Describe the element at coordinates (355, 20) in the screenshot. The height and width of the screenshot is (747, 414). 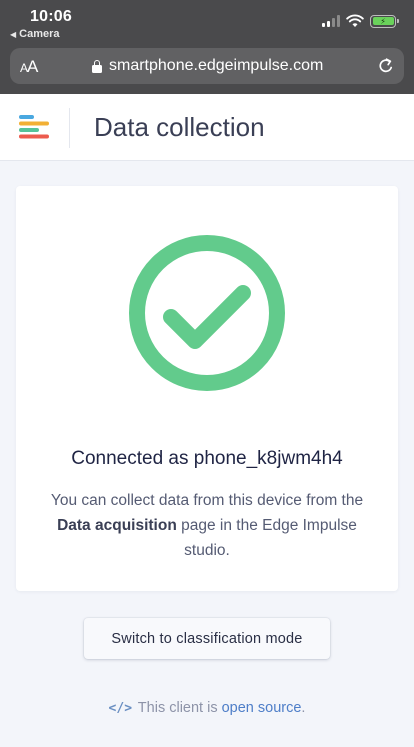
I see `wifi-icon` at that location.